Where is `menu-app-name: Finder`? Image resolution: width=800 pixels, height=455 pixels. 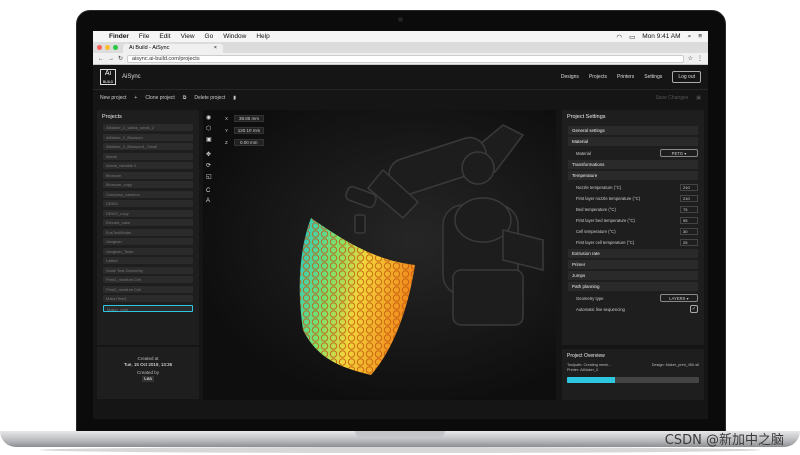
menu-app-name: Finder is located at coordinates (119, 36).